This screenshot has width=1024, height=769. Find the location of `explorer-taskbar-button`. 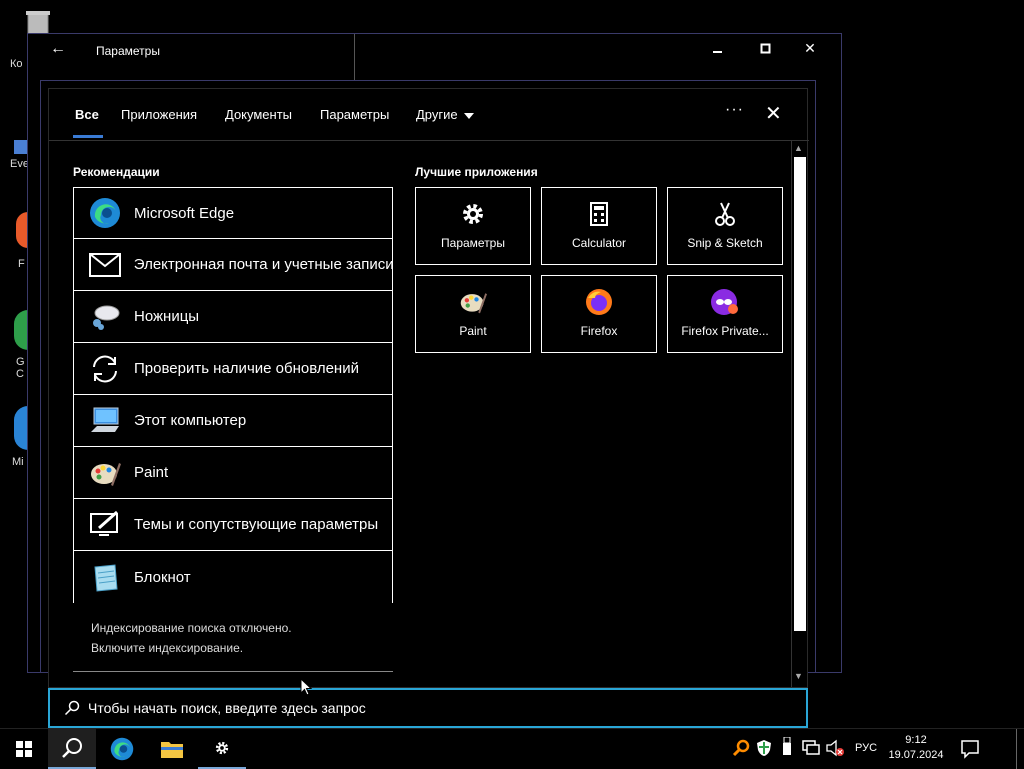

explorer-taskbar-button is located at coordinates (172, 749).